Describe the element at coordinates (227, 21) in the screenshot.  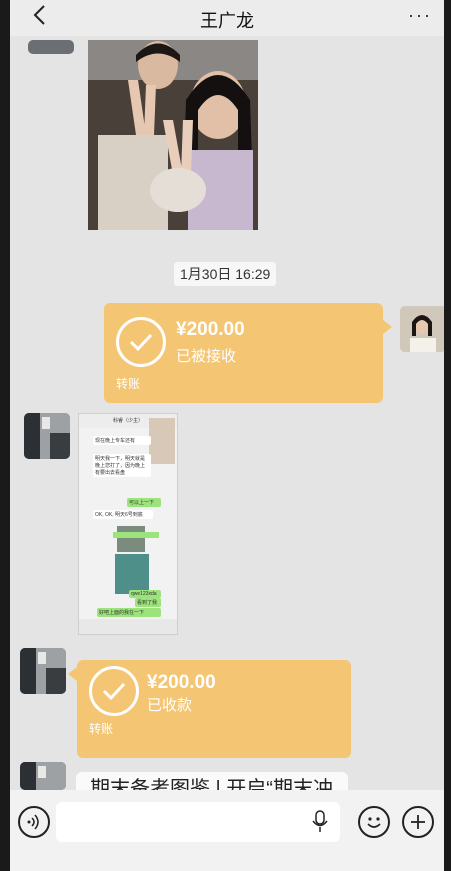
I see `chat-title: 王广龙` at that location.